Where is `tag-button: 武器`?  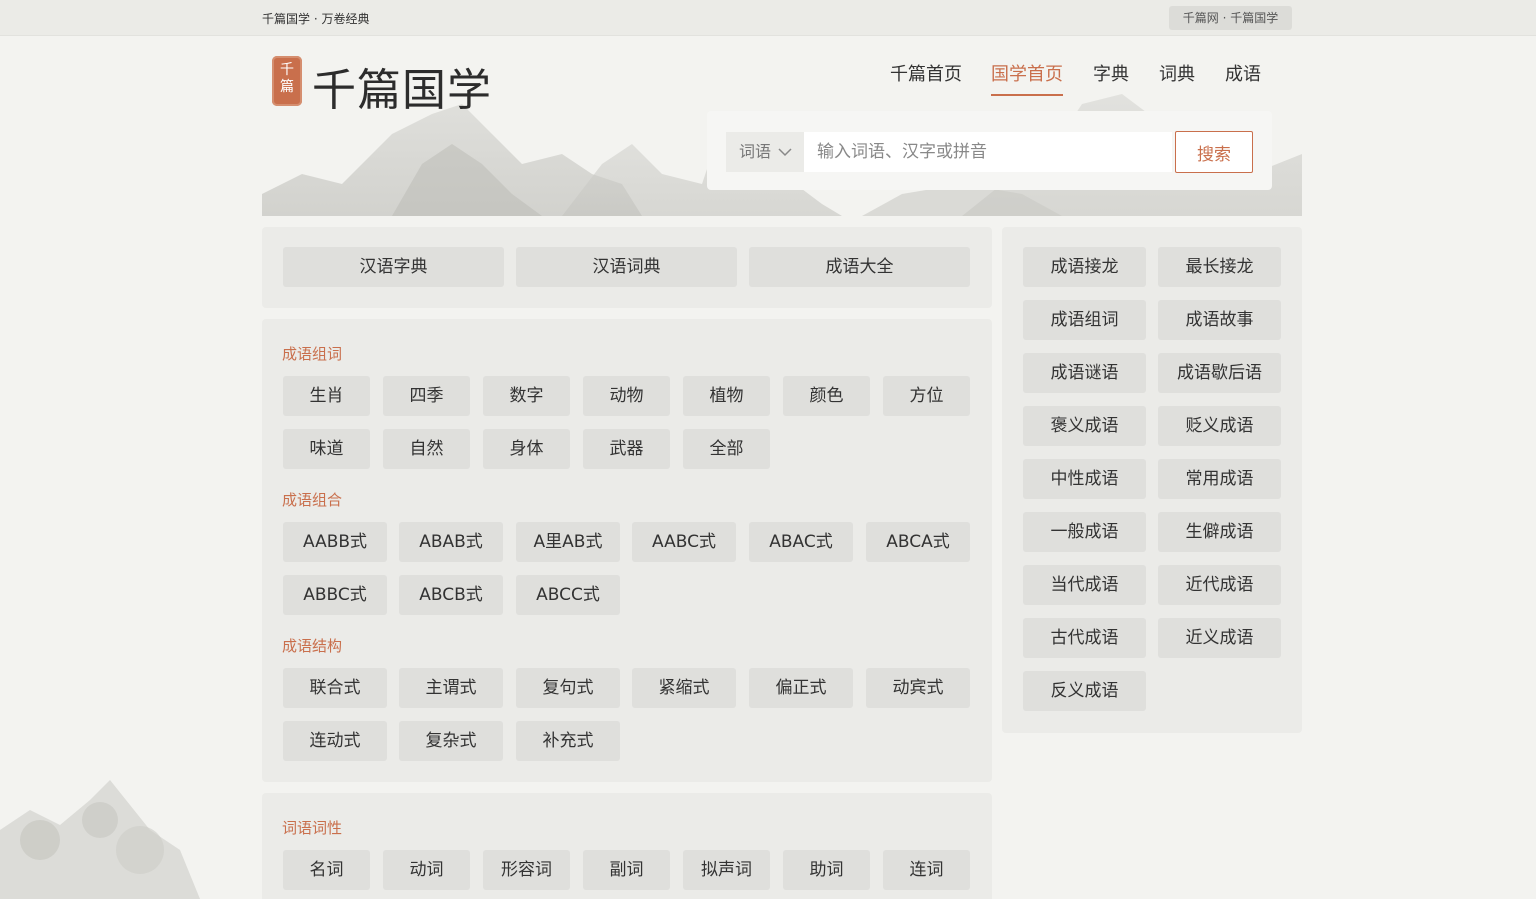 tag-button: 武器 is located at coordinates (626, 449).